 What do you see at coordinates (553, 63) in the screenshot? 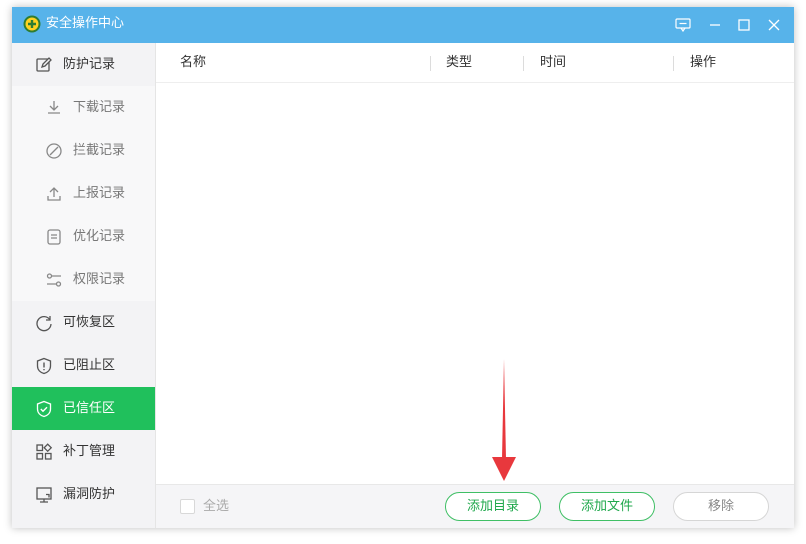
I see `column-header-time: 时间` at bounding box center [553, 63].